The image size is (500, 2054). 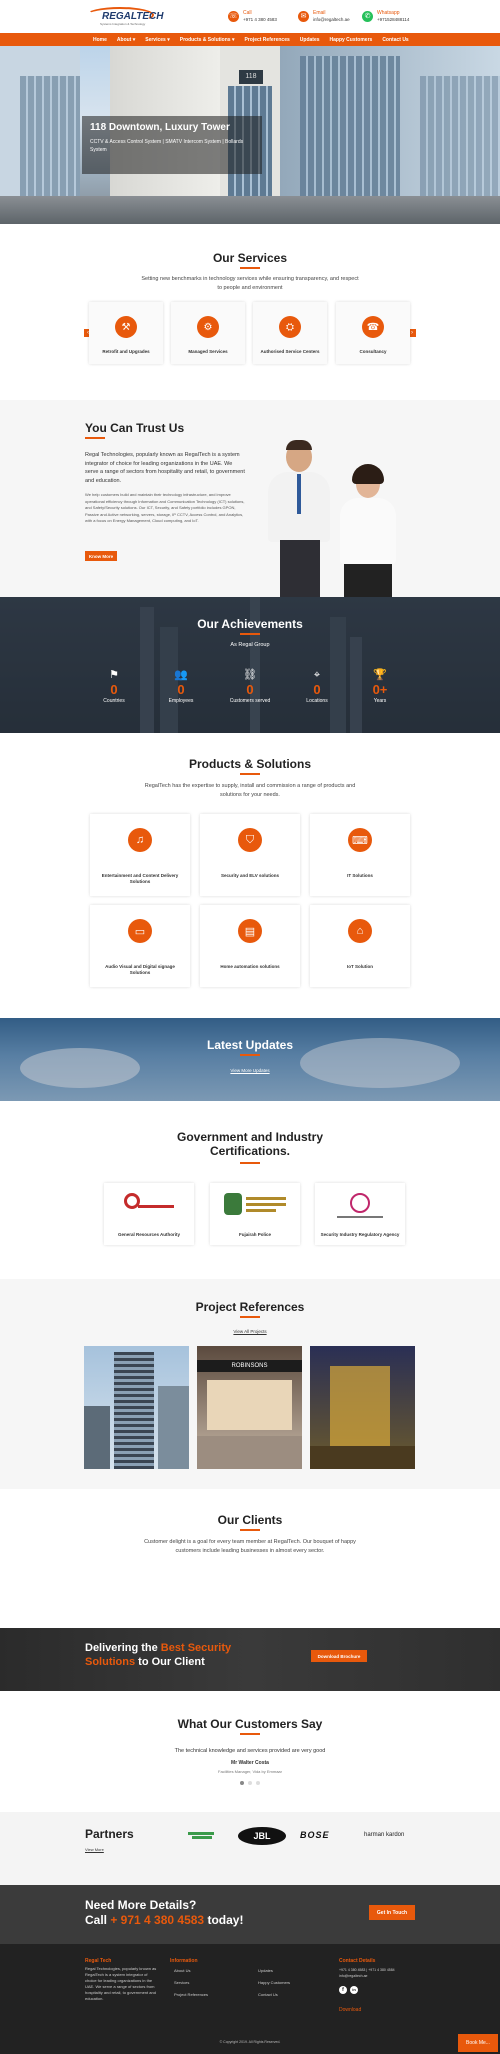 I want to click on monitor-icon: ▭, so click(x=140, y=931).